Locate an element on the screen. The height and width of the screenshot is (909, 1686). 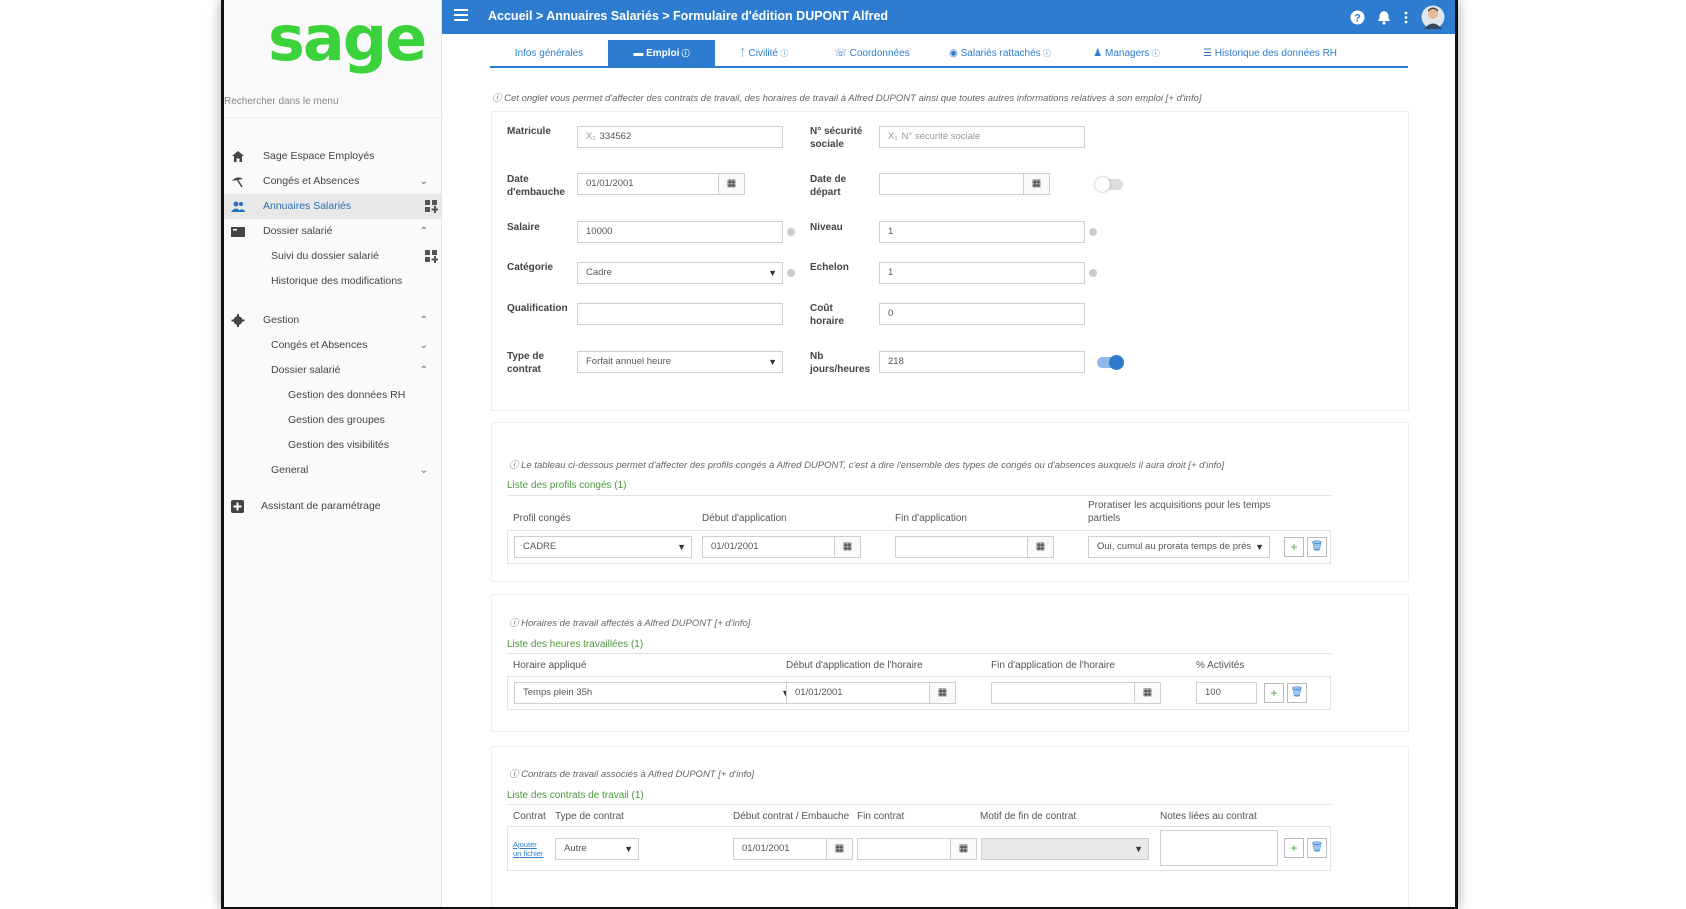
sidebar-item-label: Annuaires Salariés is located at coordinates (307, 206).